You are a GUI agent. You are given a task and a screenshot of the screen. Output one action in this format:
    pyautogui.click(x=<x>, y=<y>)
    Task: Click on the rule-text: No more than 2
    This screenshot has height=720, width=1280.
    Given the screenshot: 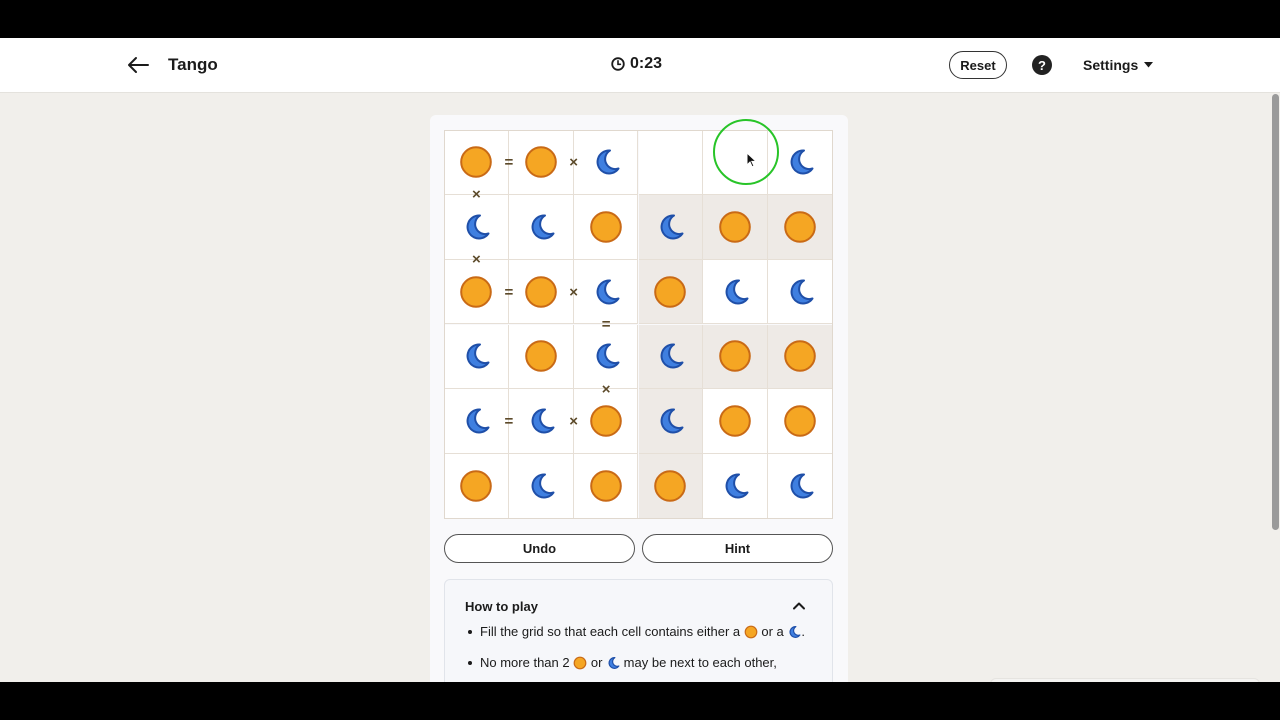 What is the action you would take?
    pyautogui.click(x=525, y=662)
    